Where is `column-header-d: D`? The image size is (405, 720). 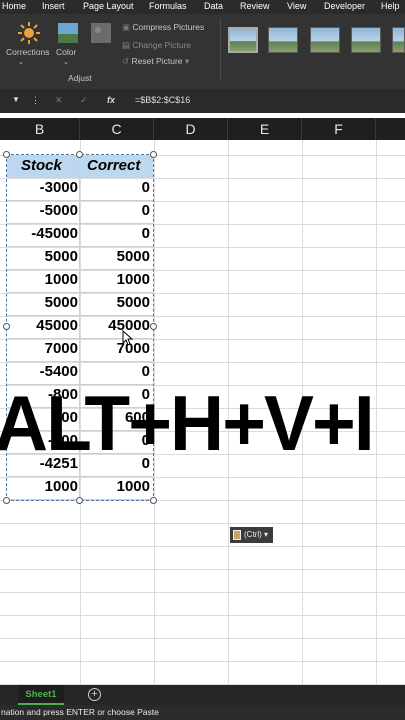
column-header-d: D is located at coordinates (191, 129).